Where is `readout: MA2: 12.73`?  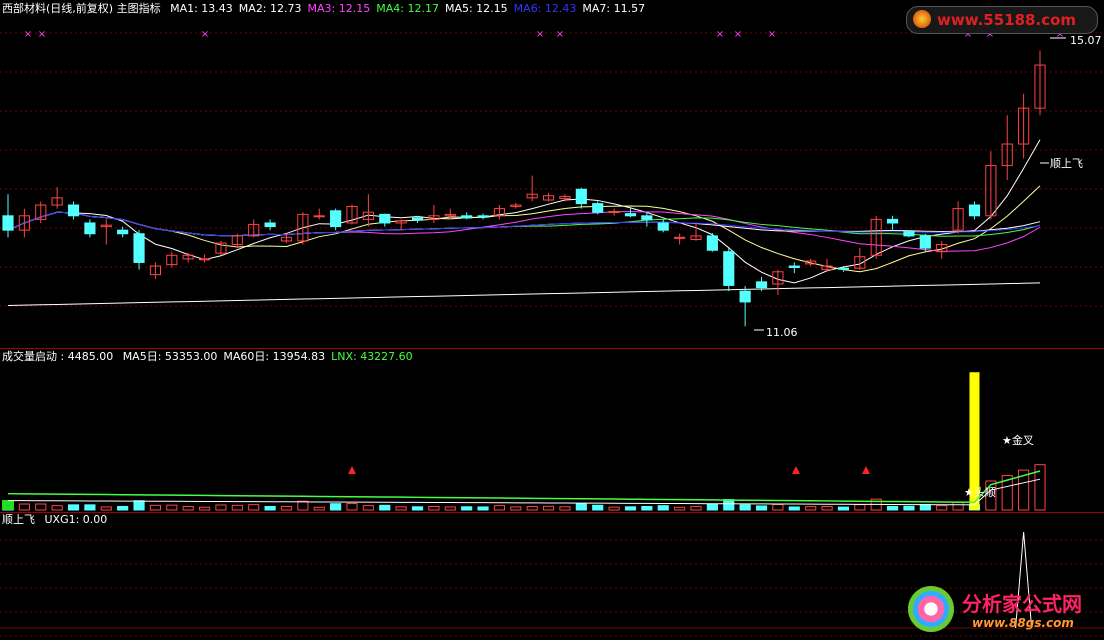 readout: MA2: 12.73 is located at coordinates (270, 8).